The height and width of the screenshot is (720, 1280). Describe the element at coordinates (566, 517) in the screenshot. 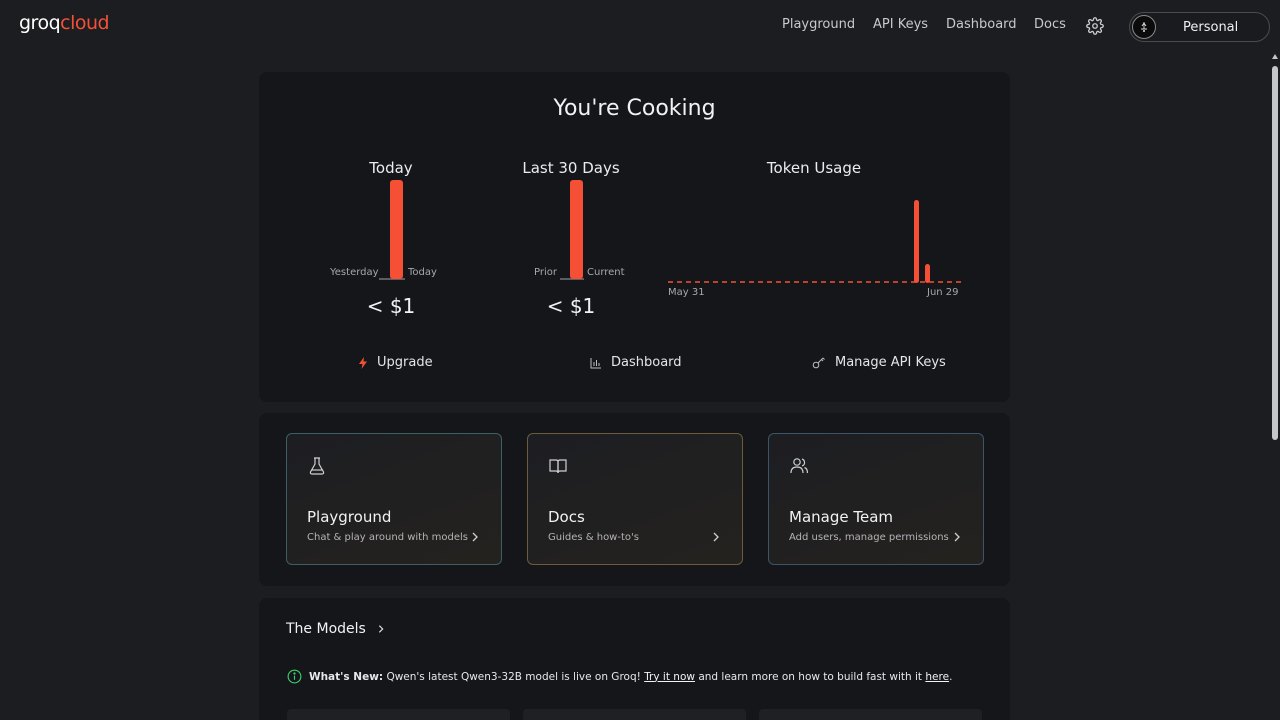

I see `docs-card-title: Docs` at that location.